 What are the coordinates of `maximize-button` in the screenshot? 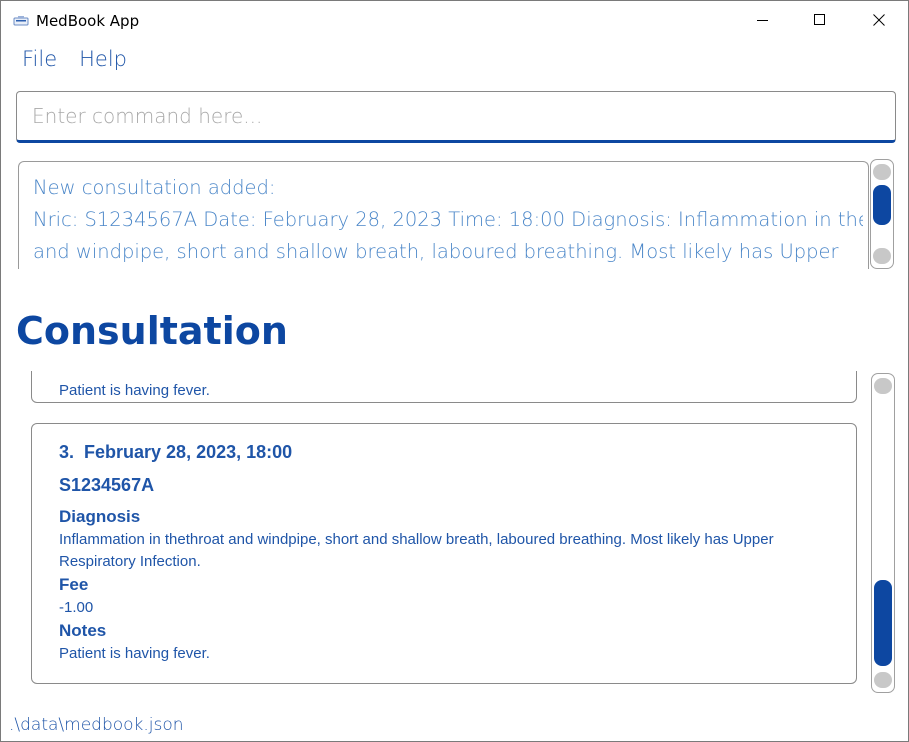 It's located at (820, 20).